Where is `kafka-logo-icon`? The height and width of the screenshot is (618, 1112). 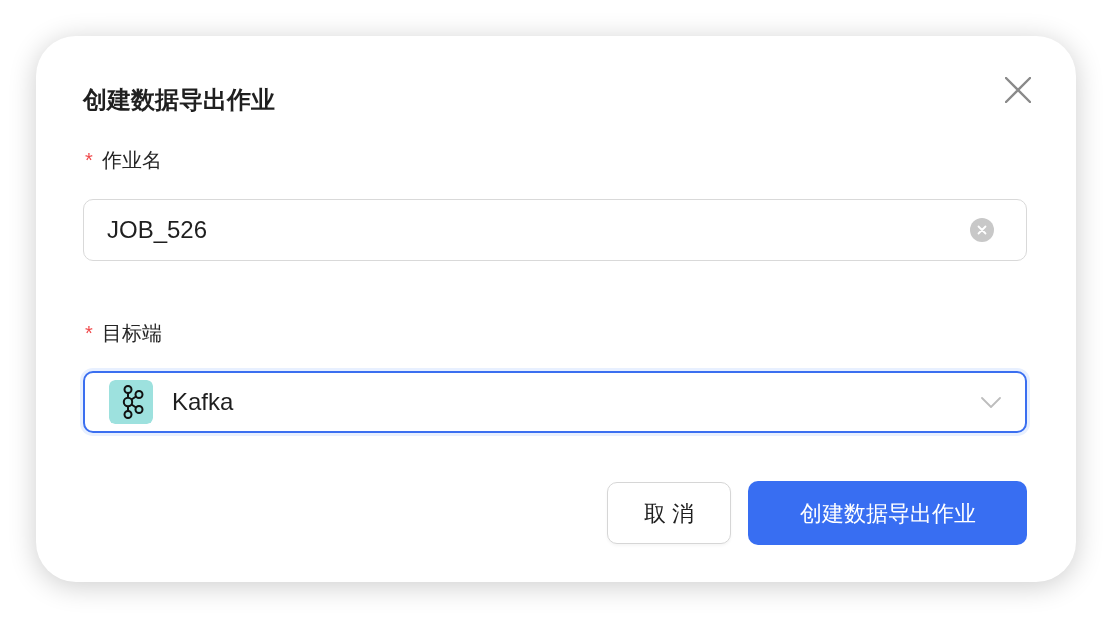
kafka-logo-icon is located at coordinates (131, 402).